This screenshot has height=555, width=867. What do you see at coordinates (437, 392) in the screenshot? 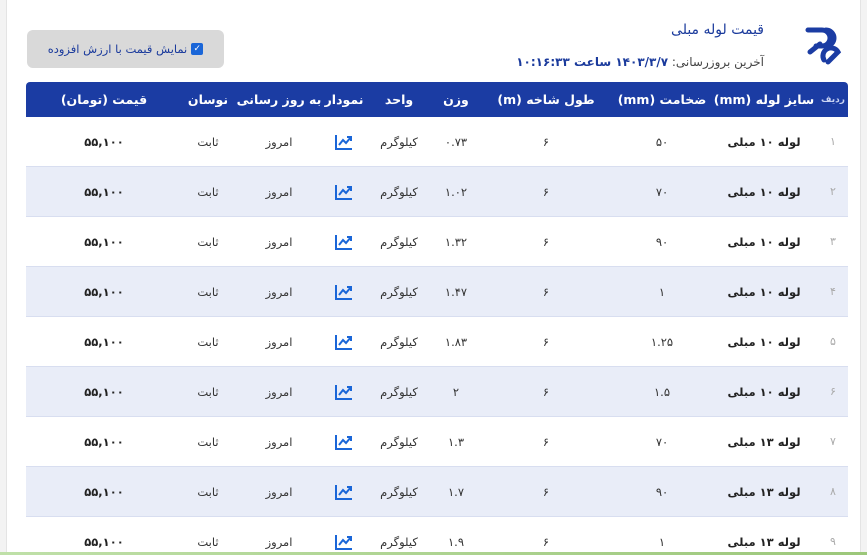
I see `table-row: ۶ لوله ۱۰ مبلی ۱.۵ ۶ ۲ کیلوگرم امروز ثابت ۵۵,۱۰۰` at bounding box center [437, 392].